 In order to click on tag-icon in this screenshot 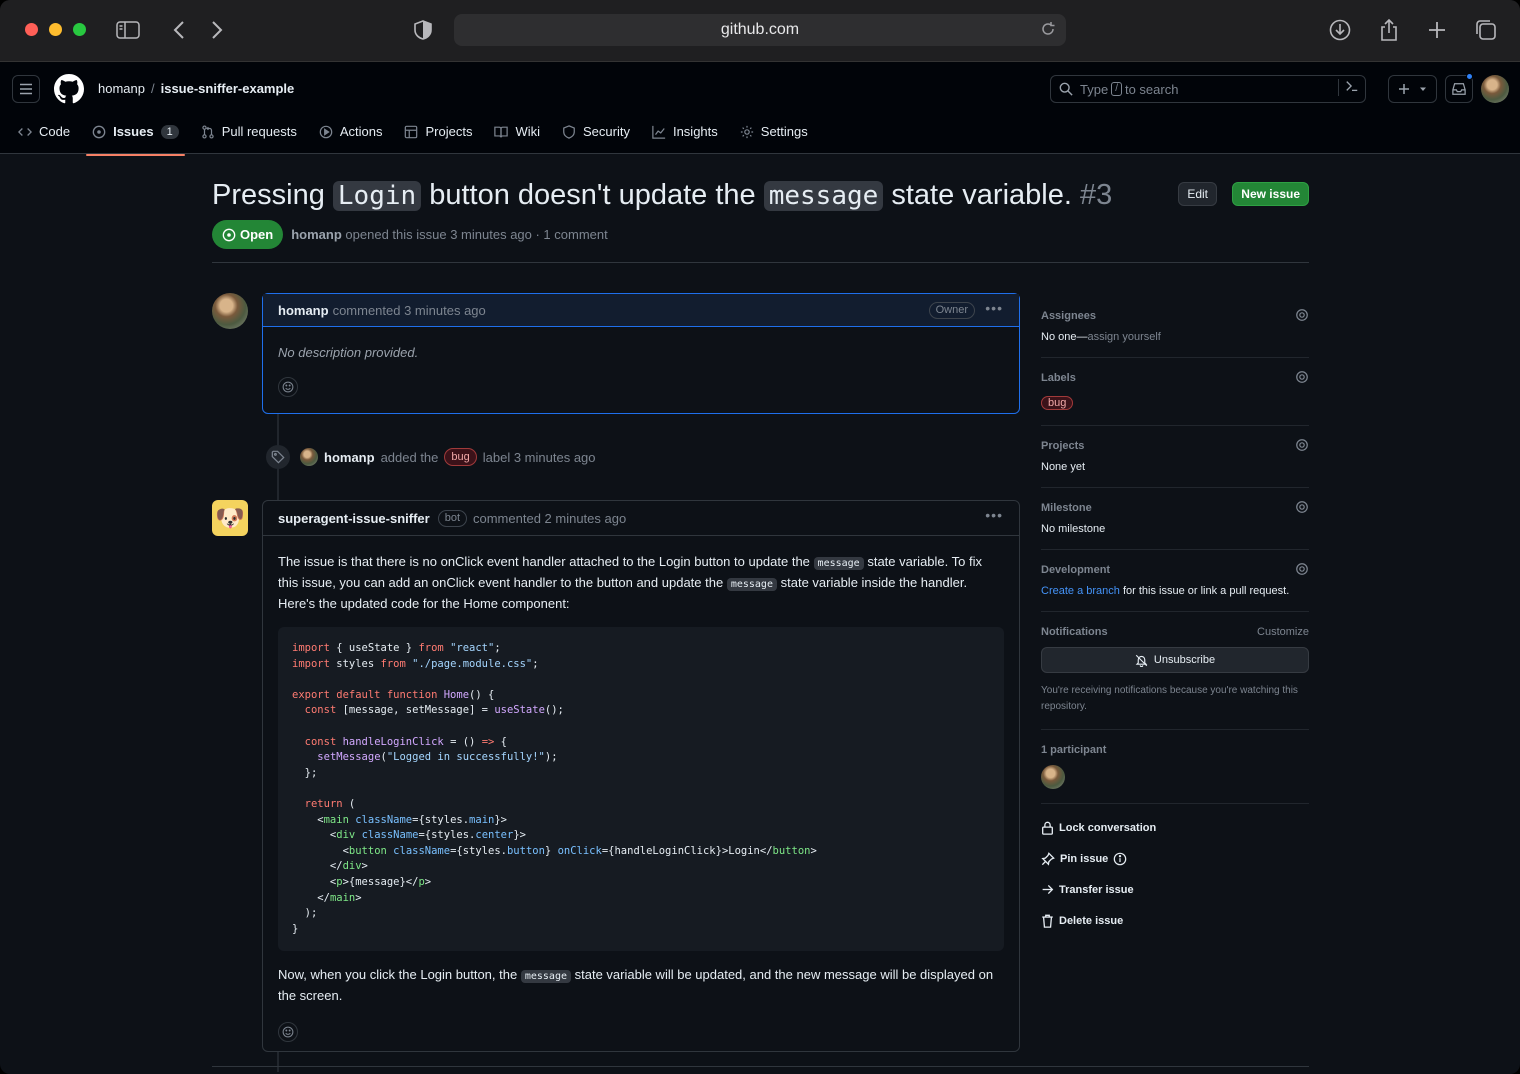, I will do `click(278, 457)`.